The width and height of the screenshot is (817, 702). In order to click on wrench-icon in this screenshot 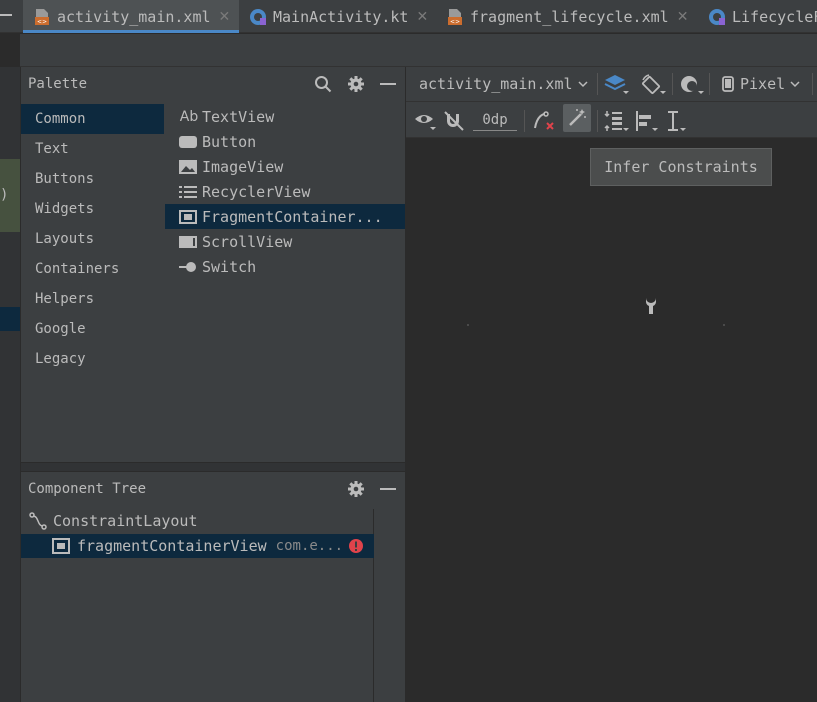, I will do `click(651, 305)`.